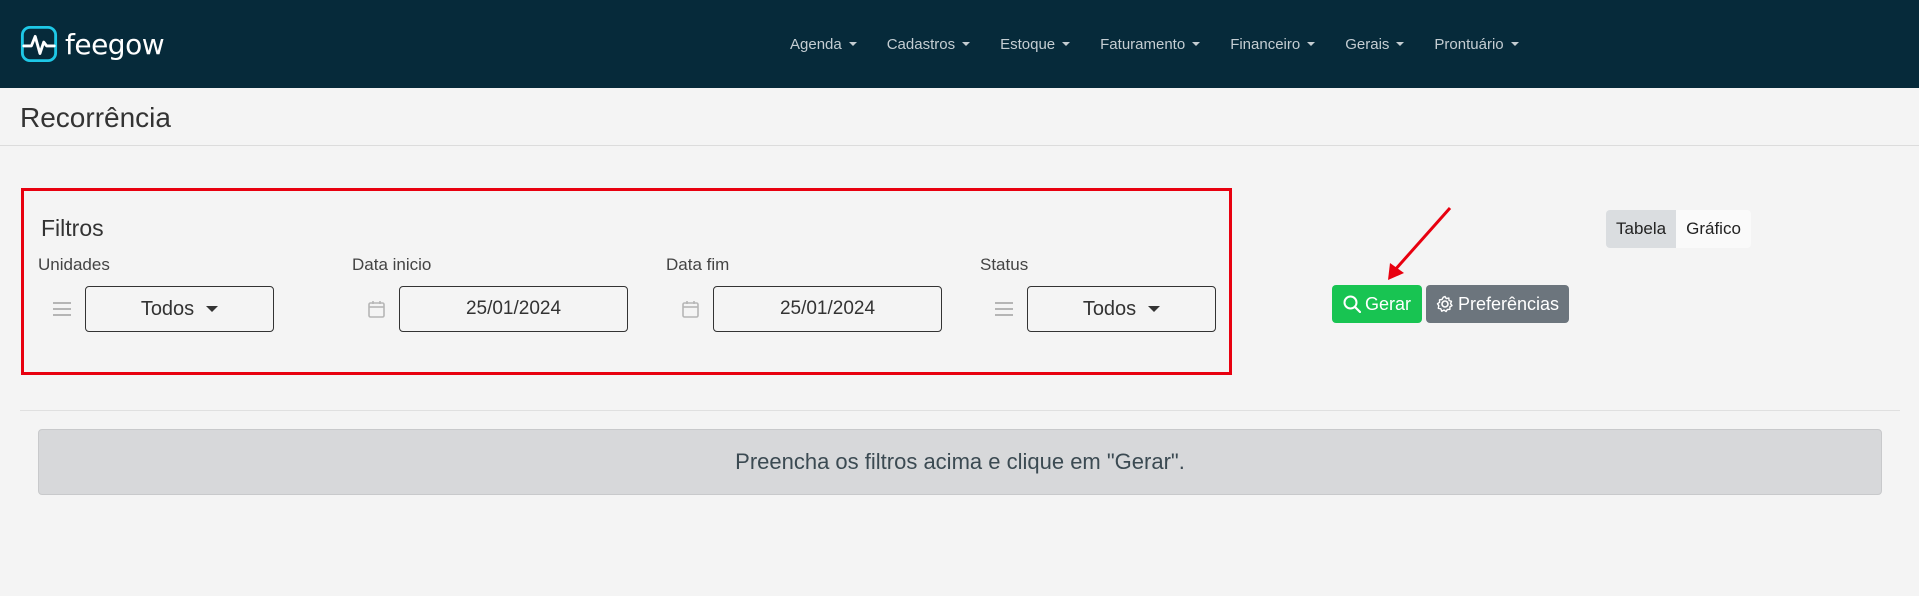 This screenshot has width=1919, height=596. Describe the element at coordinates (959, 117) in the screenshot. I see `page-header: Recorrência` at that location.